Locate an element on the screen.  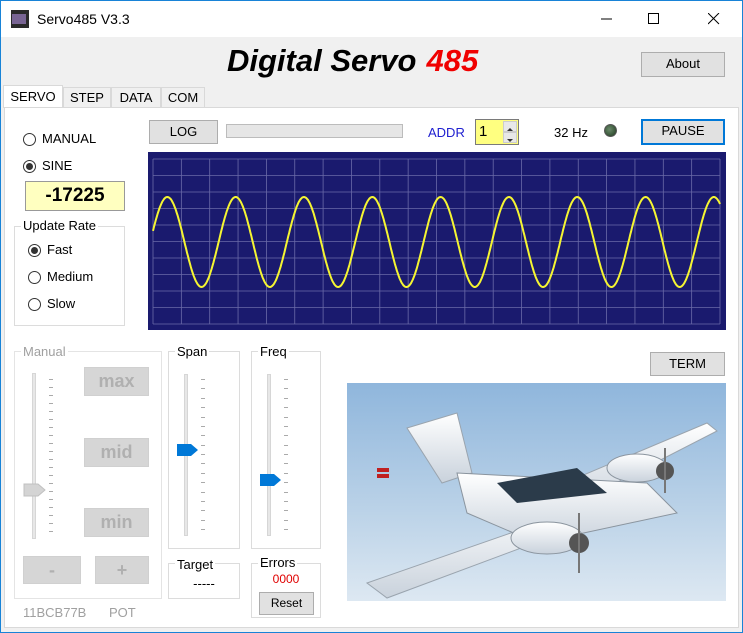
maximize-button is located at coordinates (654, 19).